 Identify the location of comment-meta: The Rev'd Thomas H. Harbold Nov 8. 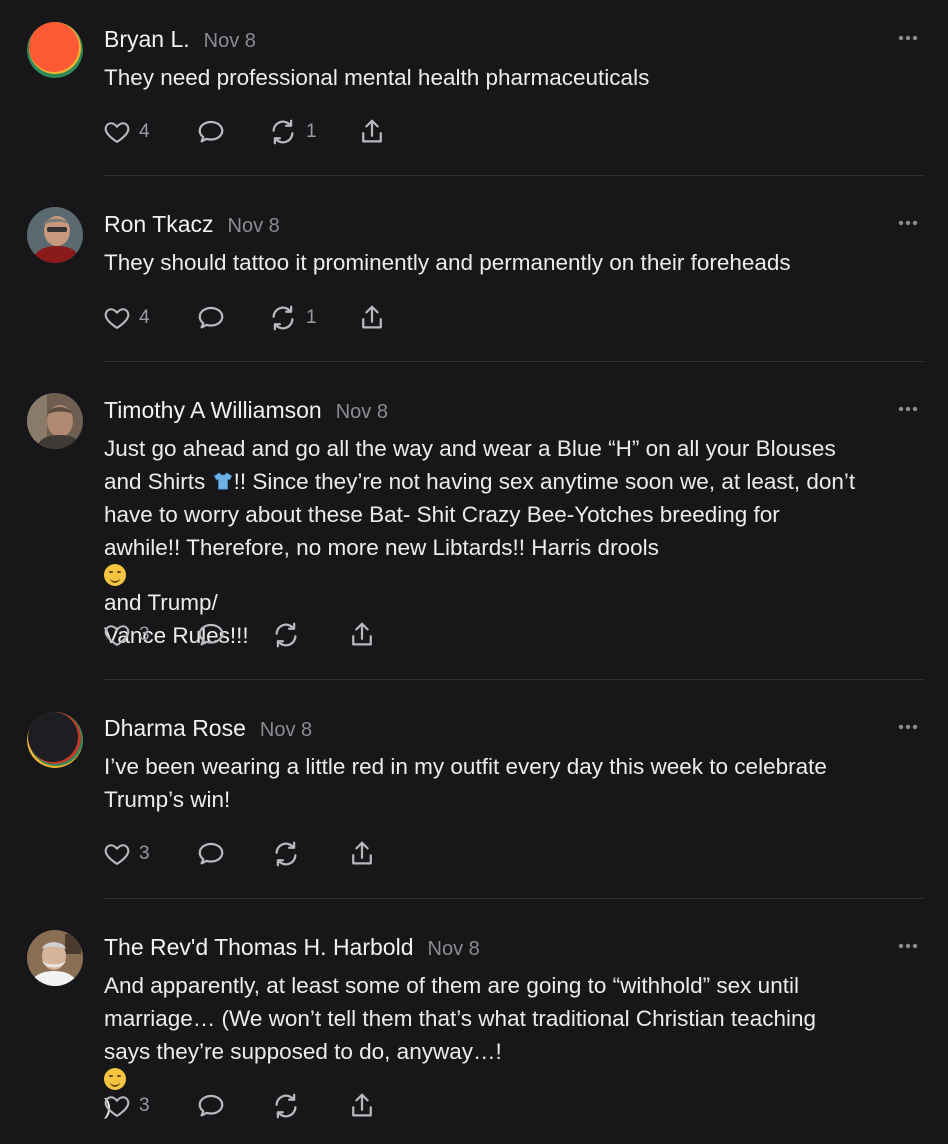
(292, 947).